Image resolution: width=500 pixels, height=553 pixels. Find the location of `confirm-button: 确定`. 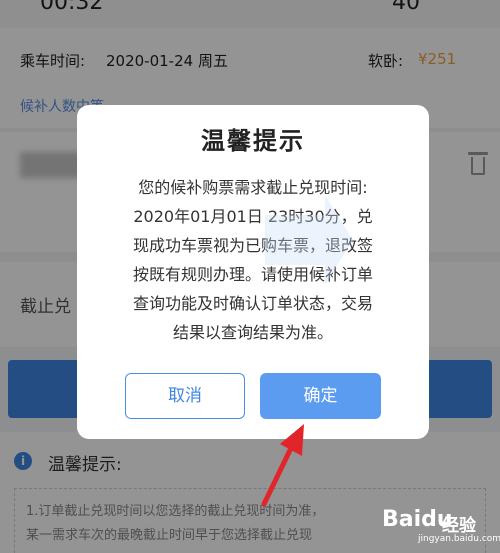

confirm-button: 确定 is located at coordinates (320, 396).